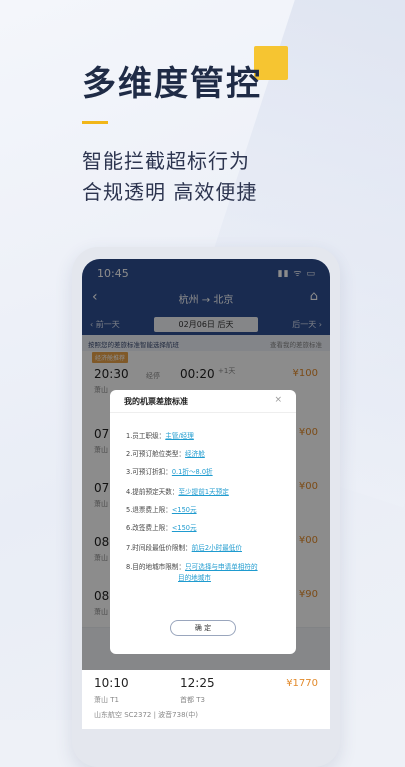 This screenshot has width=405, height=767. I want to click on promo-subline-1: 智能拦截超标行为, so click(166, 161).